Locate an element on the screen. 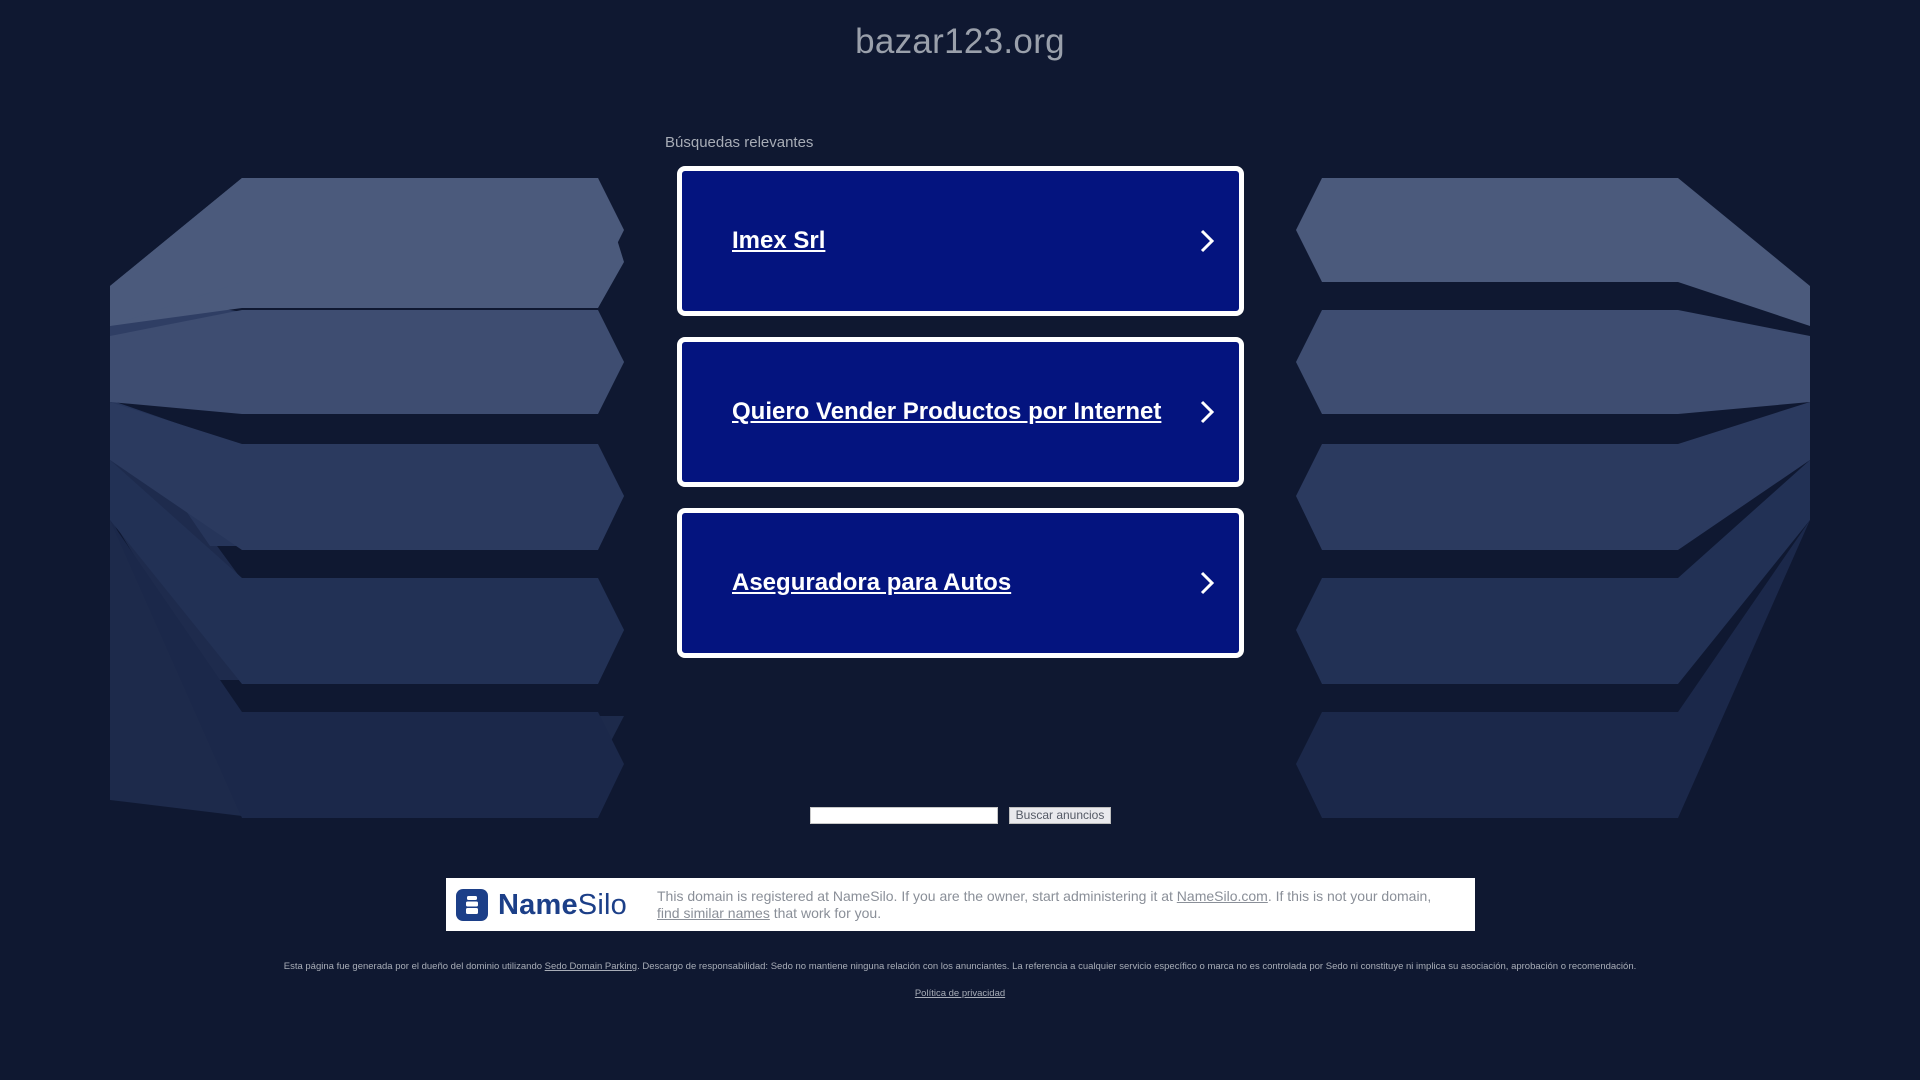 The image size is (1920, 1080). sedo-domain-parking-link: Sedo Domain Parking is located at coordinates (591, 966).